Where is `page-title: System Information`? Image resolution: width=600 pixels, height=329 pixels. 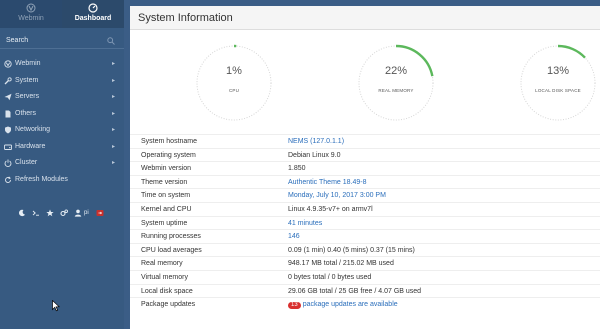
page-title: System Information is located at coordinates (185, 18).